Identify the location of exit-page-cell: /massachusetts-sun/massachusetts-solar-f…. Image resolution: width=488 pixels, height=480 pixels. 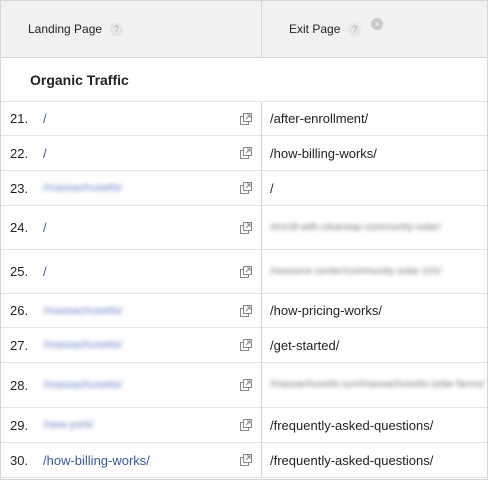
(374, 385).